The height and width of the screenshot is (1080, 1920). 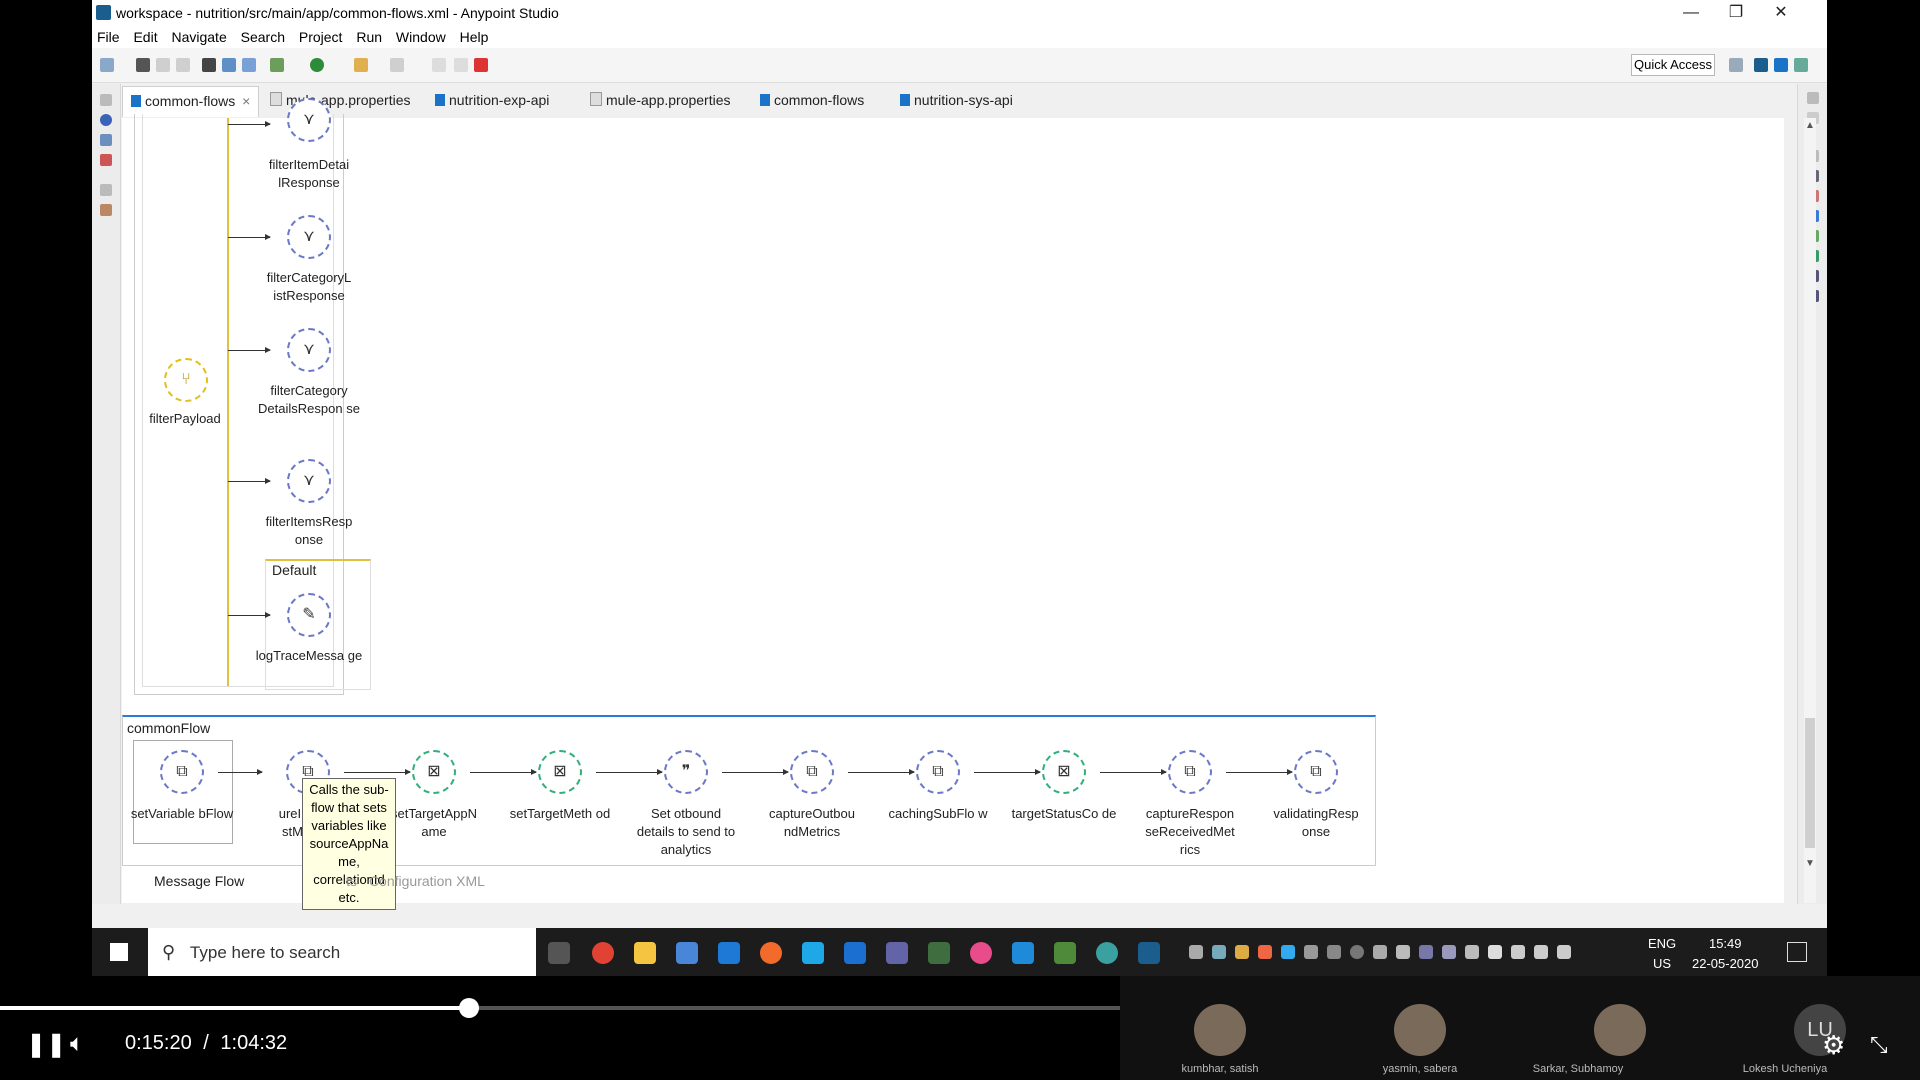 What do you see at coordinates (246, 101) in the screenshot?
I see `tab-close-icon: ×` at bounding box center [246, 101].